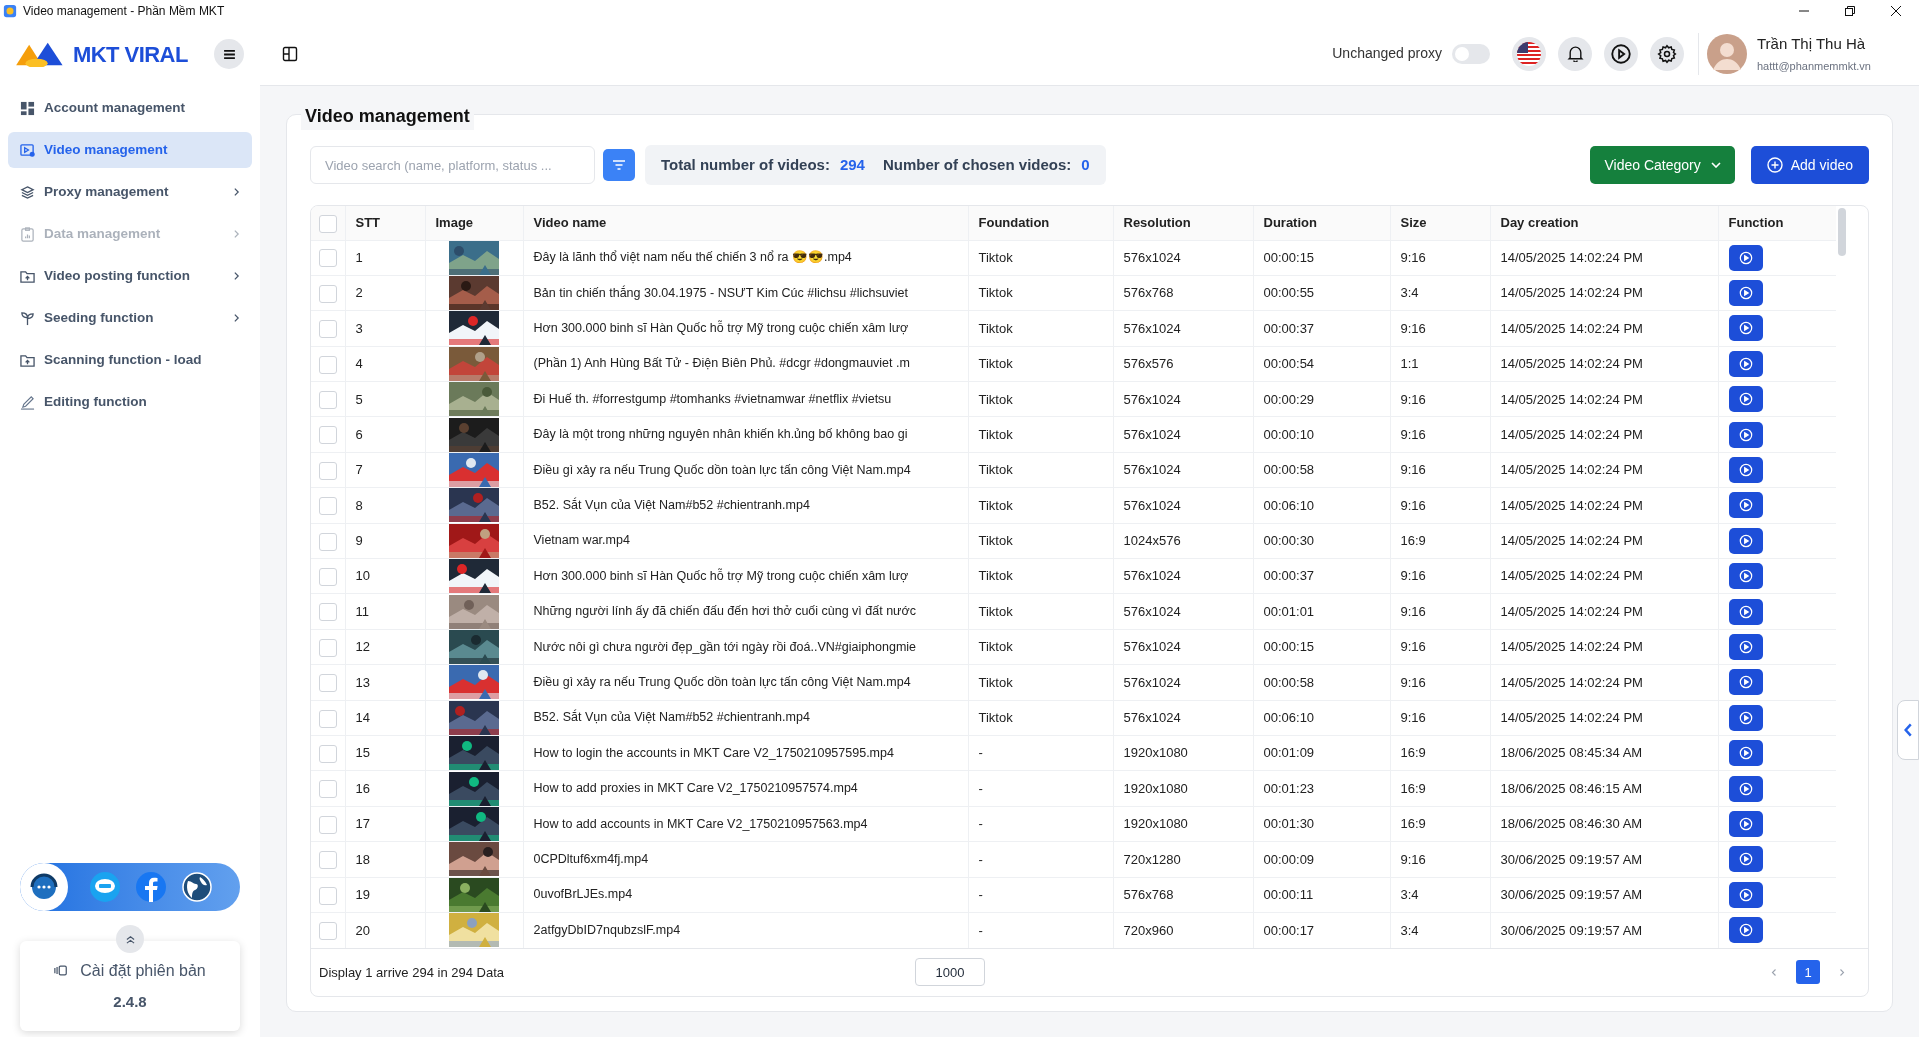  I want to click on sidebar-item: Scanning function - load, so click(130, 360).